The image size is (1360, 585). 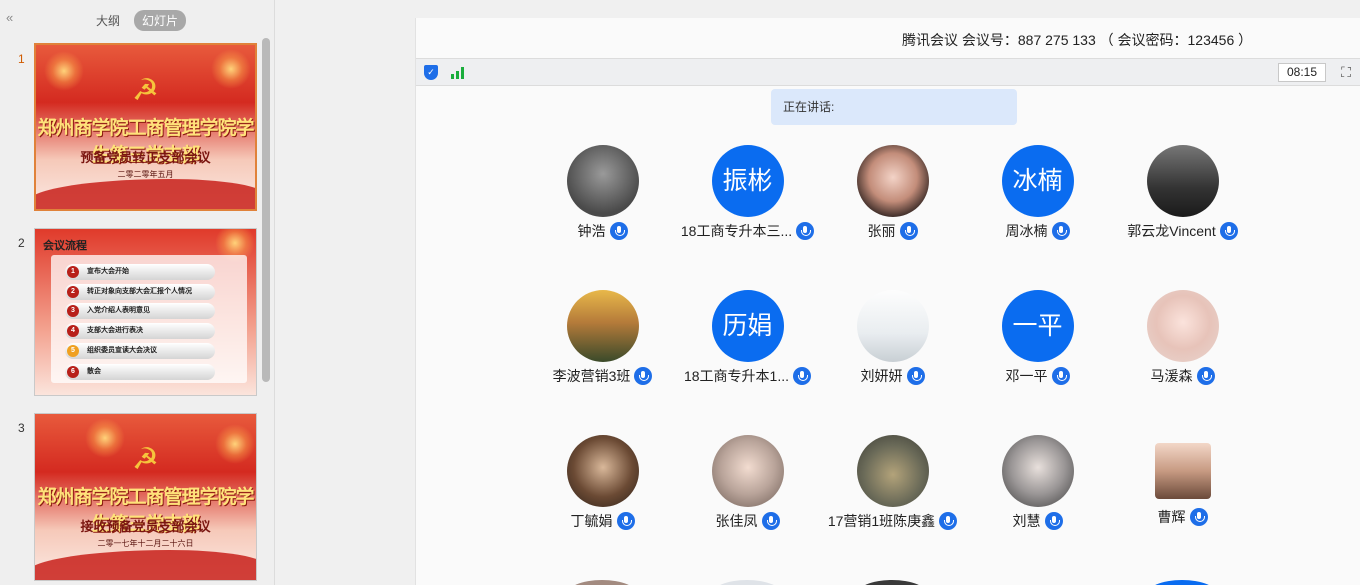 I want to click on agenda-item: 2 转正对象向支部大会汇报个人情况, so click(x=140, y=292).